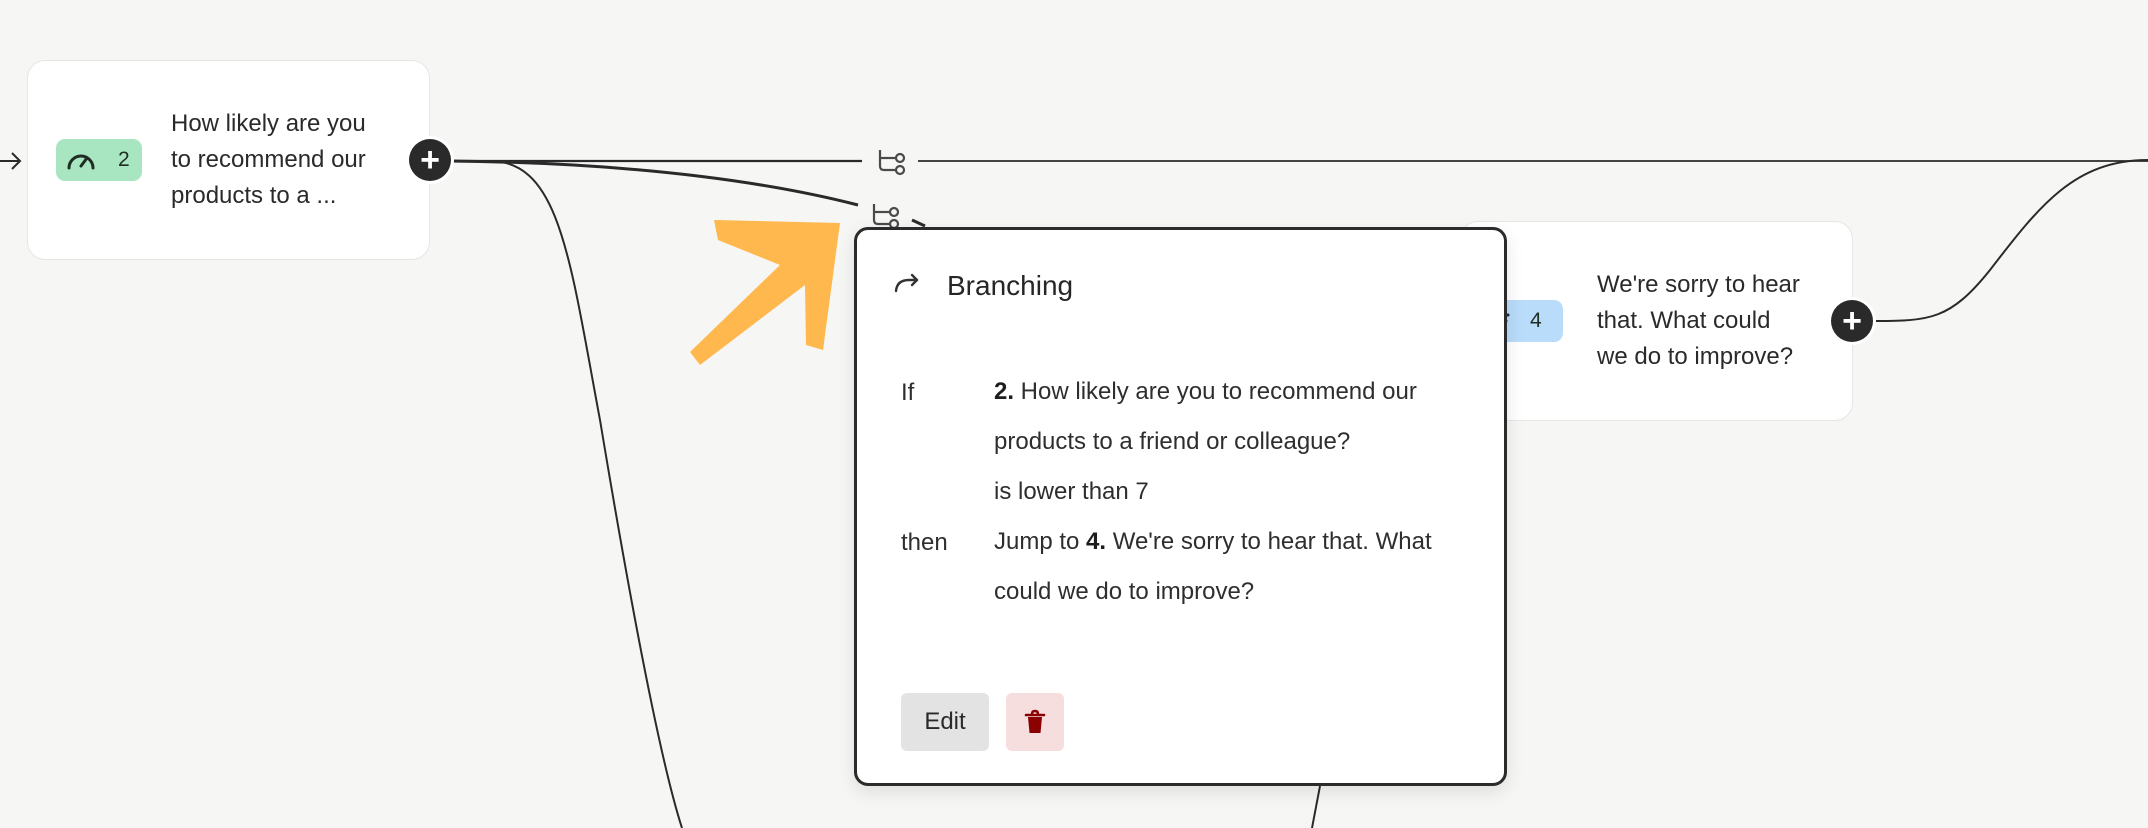 This screenshot has height=828, width=2148. I want to click on question-badge: 2, so click(99, 160).